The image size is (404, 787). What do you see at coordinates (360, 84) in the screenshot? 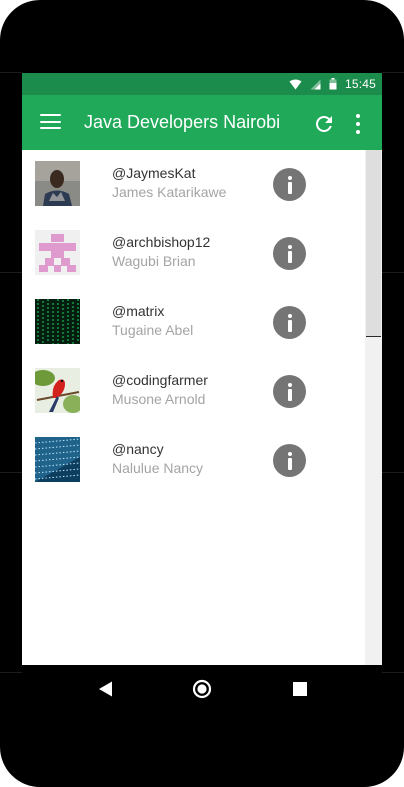
I see `status-time: 15:45` at bounding box center [360, 84].